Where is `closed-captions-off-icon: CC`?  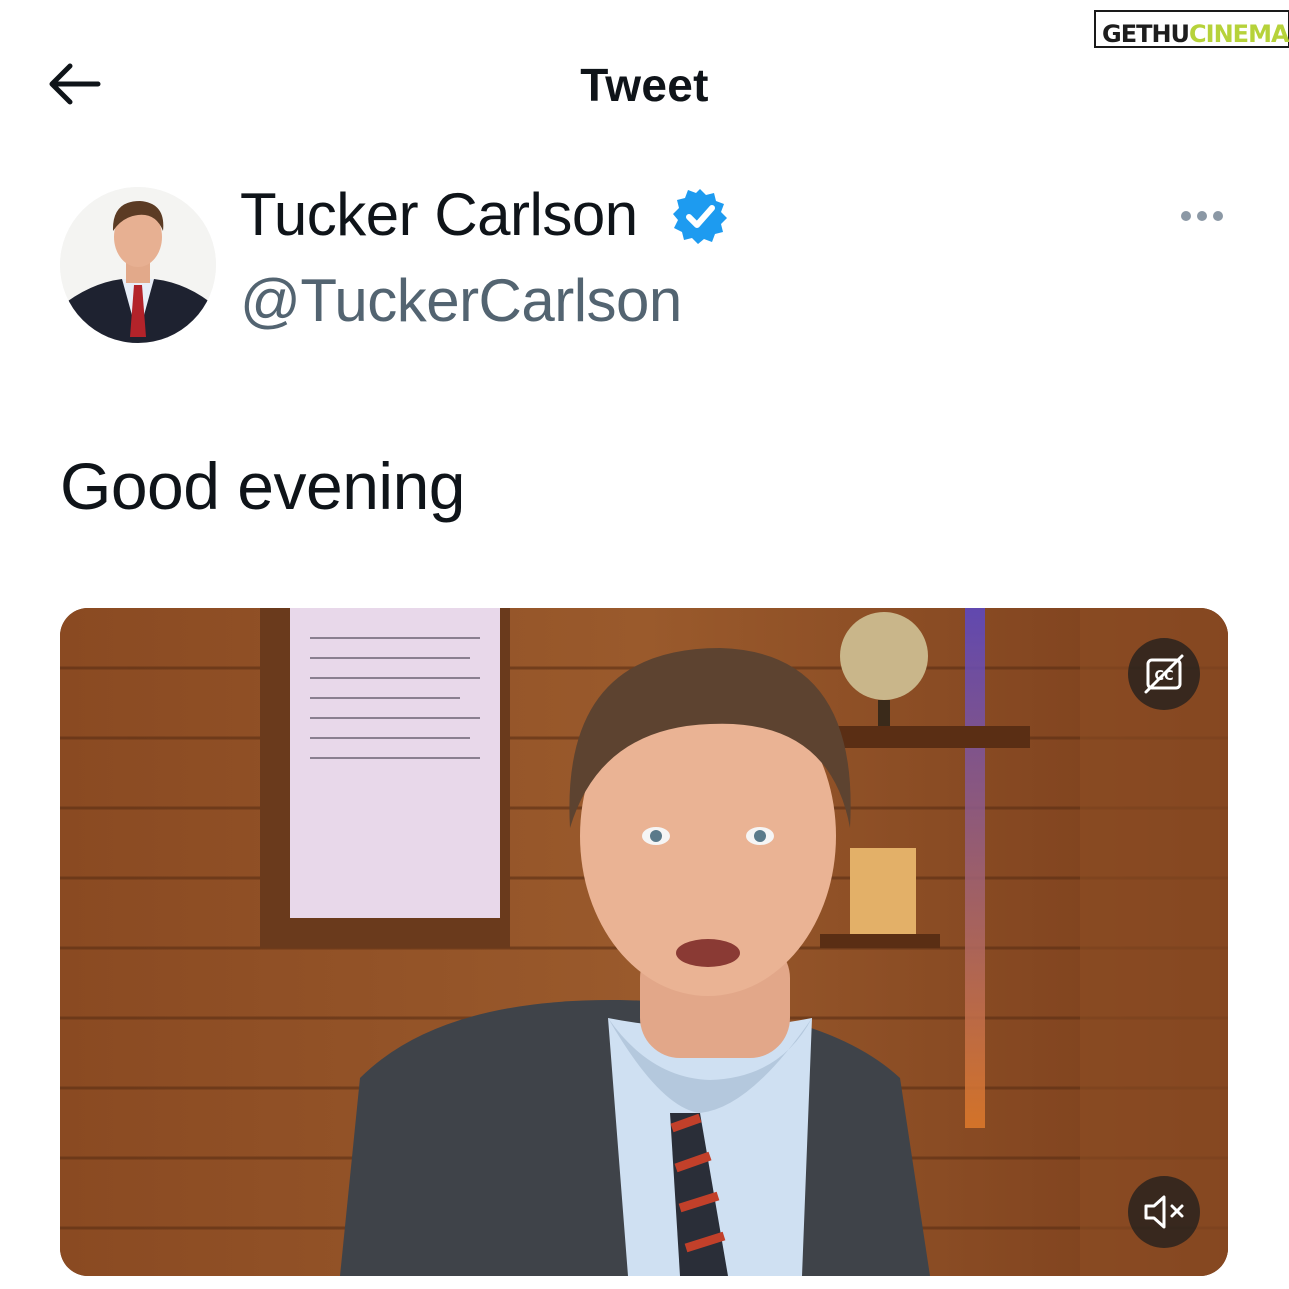
closed-captions-off-icon: CC is located at coordinates (1164, 674).